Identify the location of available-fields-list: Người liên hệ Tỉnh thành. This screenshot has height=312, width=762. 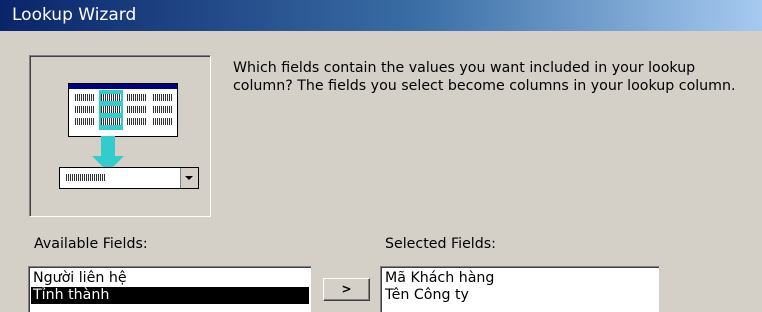
(169, 289).